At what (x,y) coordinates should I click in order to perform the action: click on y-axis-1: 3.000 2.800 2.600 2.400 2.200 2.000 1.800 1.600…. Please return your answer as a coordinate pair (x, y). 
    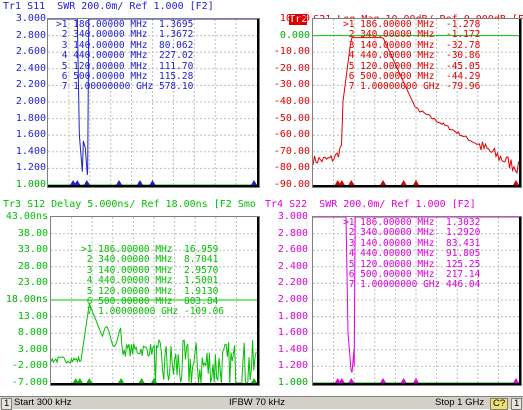
    Looking at the image, I should click on (23, 105).